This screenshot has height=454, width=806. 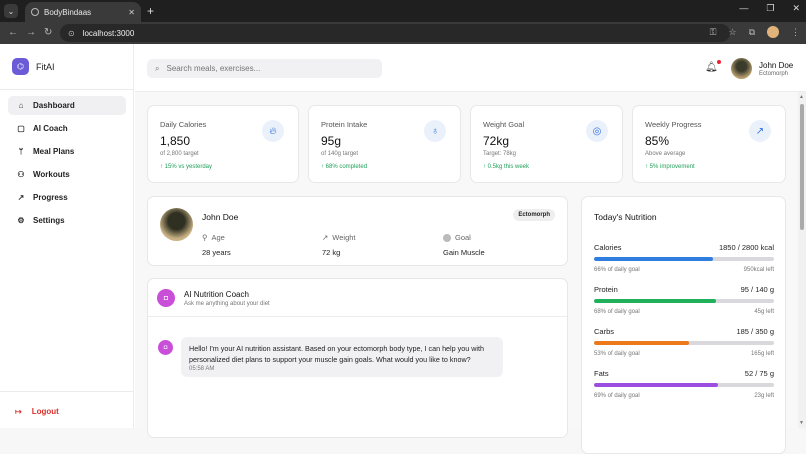 What do you see at coordinates (71, 33) in the screenshot?
I see `site-info-icon: ⊙` at bounding box center [71, 33].